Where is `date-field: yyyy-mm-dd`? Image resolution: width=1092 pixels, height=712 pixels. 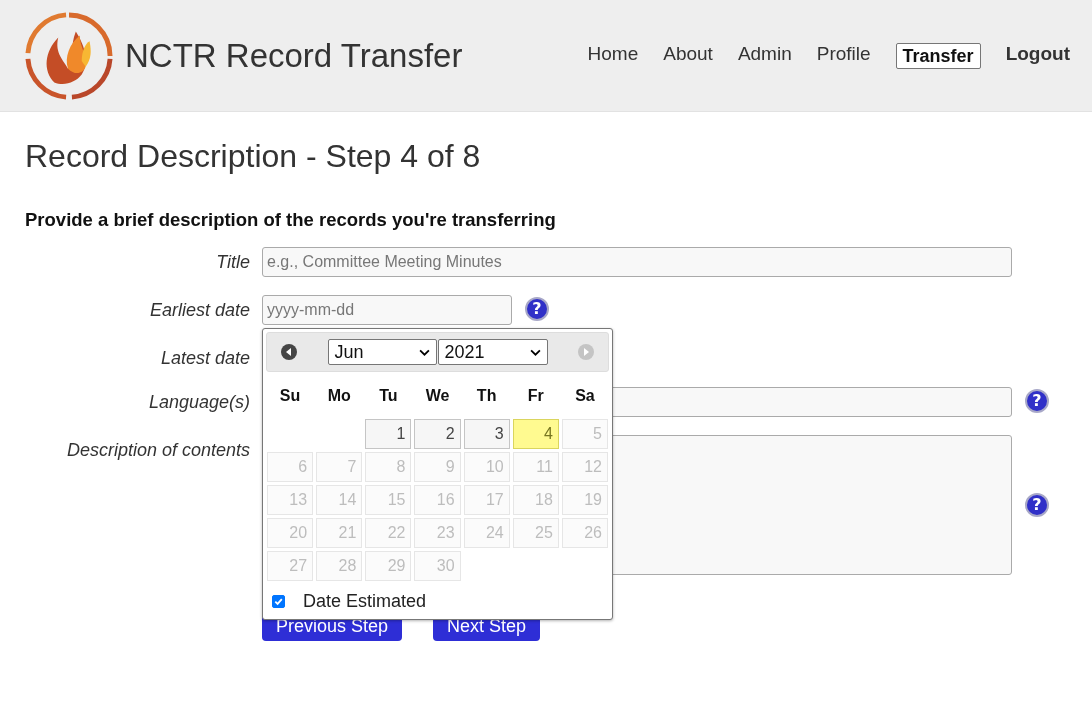
date-field: yyyy-mm-dd is located at coordinates (387, 310).